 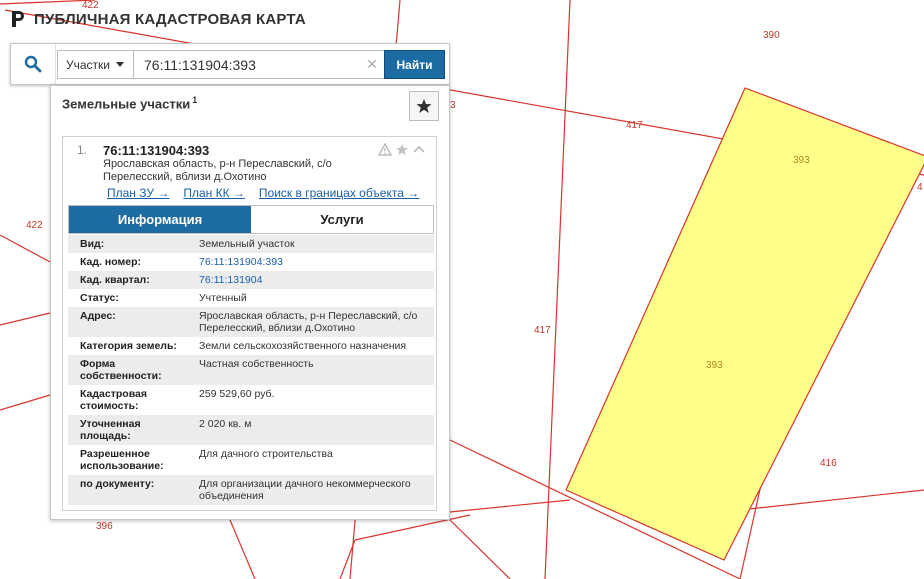 I want to click on find-button: Найти, so click(x=414, y=64).